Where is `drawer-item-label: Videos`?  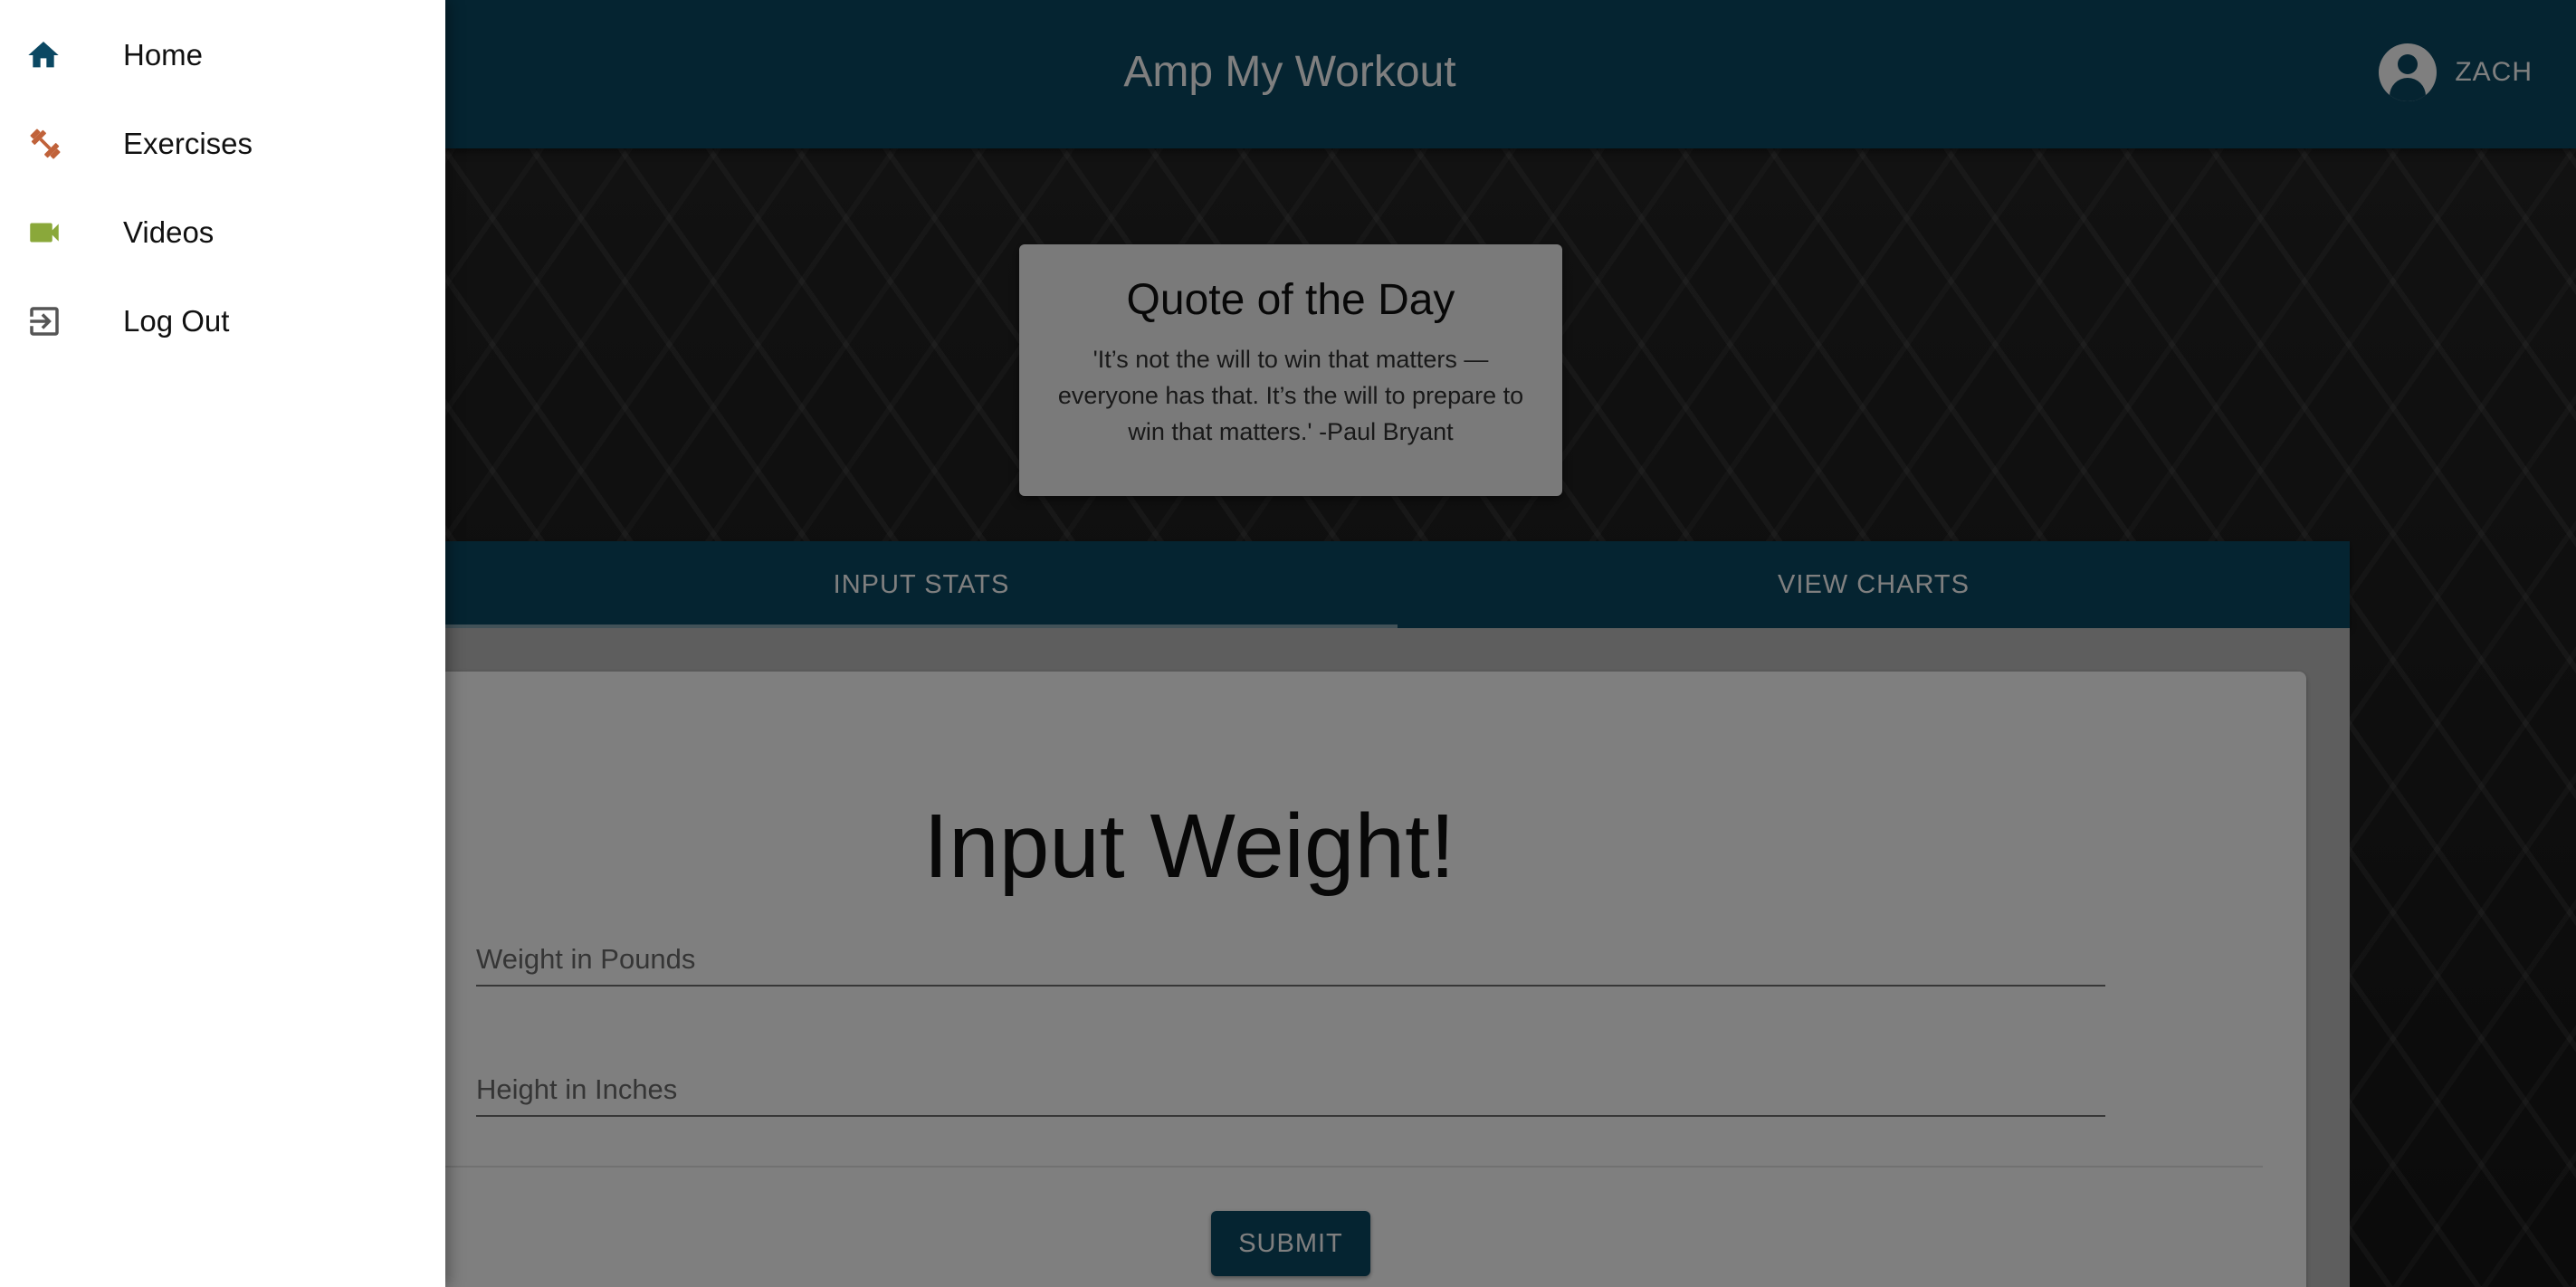
drawer-item-label: Videos is located at coordinates (169, 232).